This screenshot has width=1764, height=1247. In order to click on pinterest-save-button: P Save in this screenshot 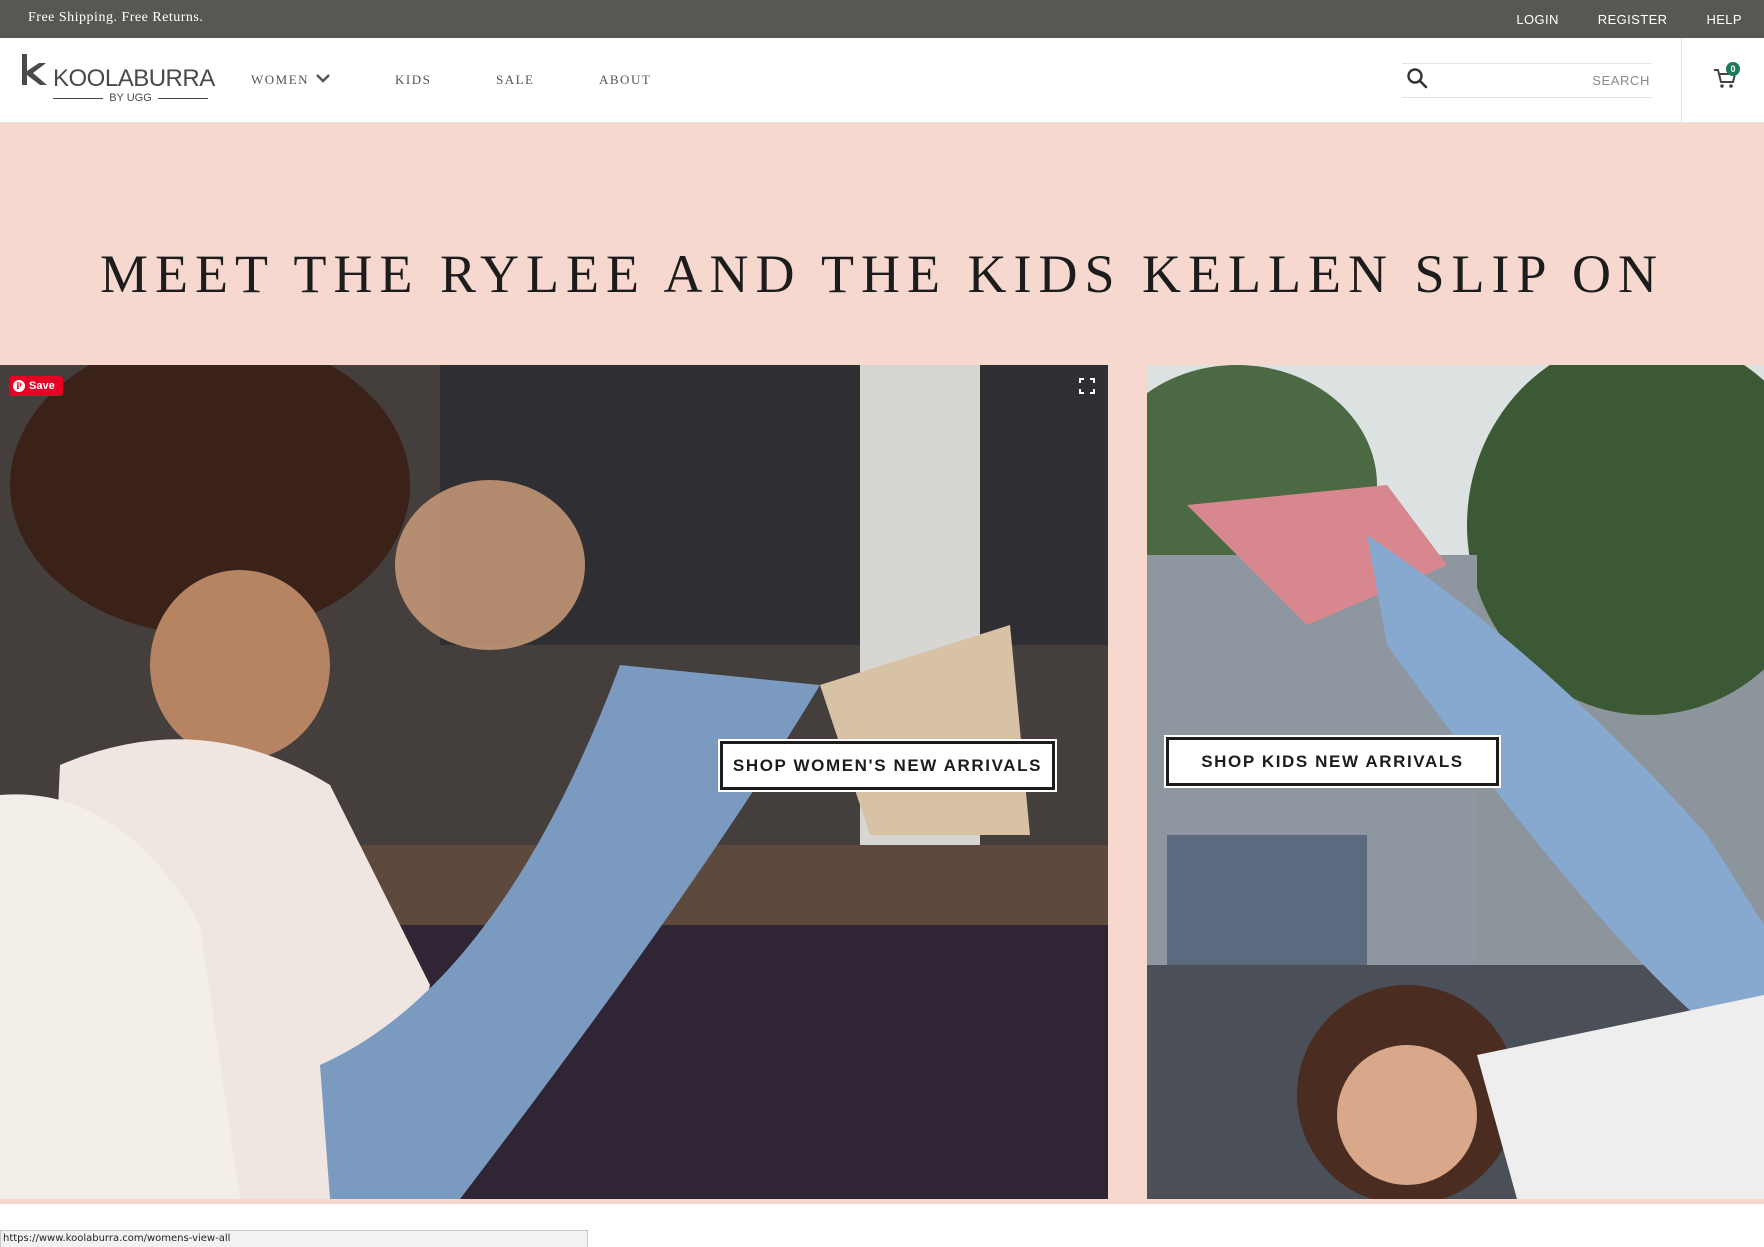, I will do `click(36, 386)`.